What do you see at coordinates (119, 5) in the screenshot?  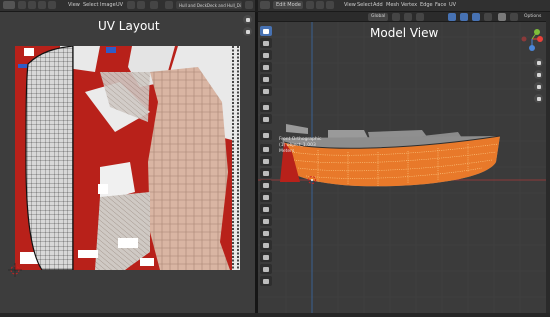 I see `uv-menu-uv: UV` at bounding box center [119, 5].